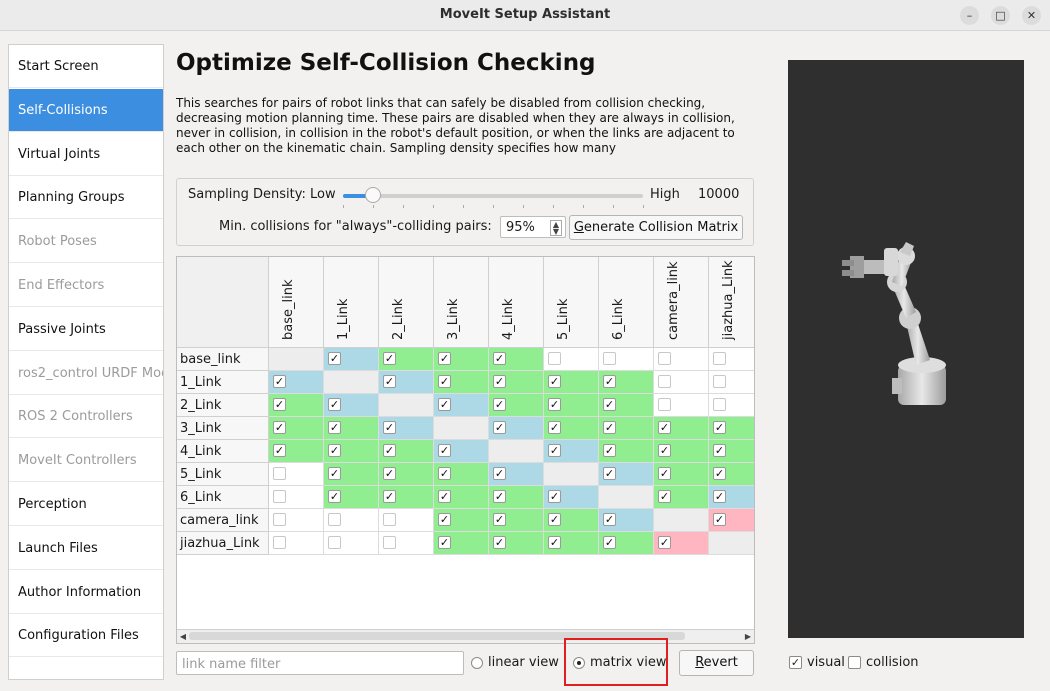 The image size is (1050, 691). Describe the element at coordinates (716, 663) in the screenshot. I see `revert-button: Revert` at that location.